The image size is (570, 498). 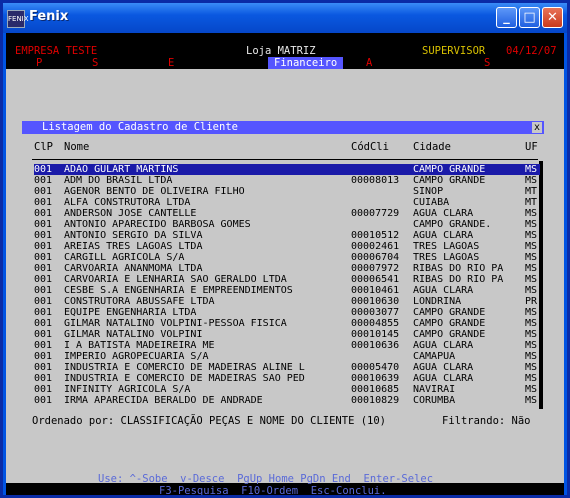 I want to click on cell-nome: CESBE S.A ENGENHARIA E EMPREENDIMENTOS, so click(x=178, y=290).